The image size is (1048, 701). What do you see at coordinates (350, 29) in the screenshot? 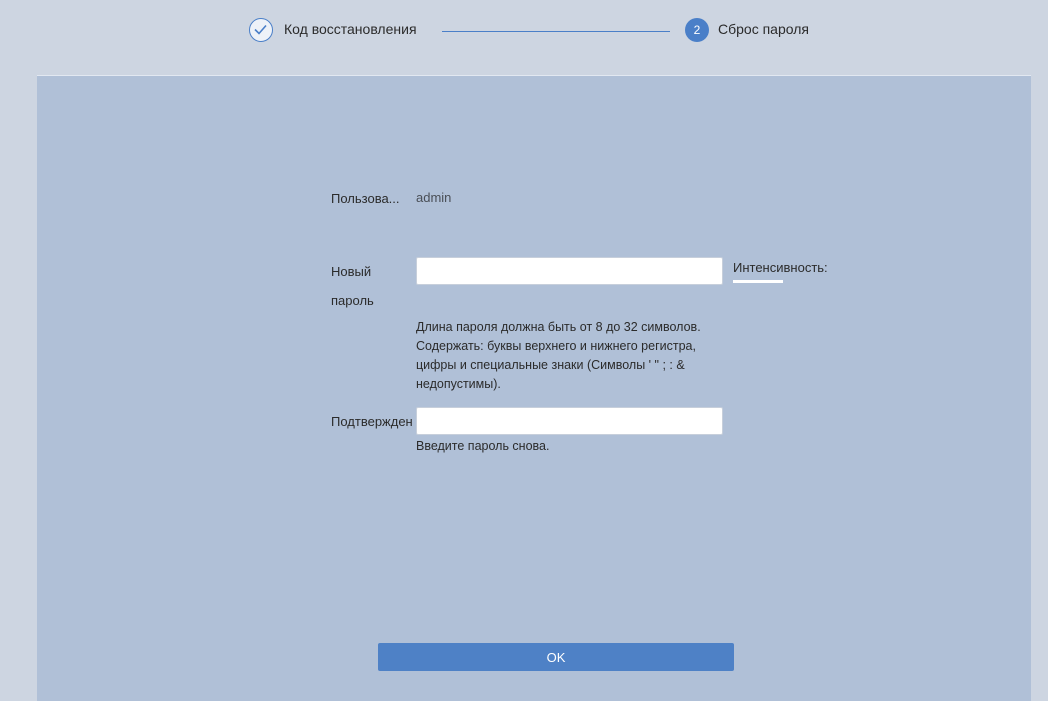
I see `step-recovery-code-label: Код восстановления` at bounding box center [350, 29].